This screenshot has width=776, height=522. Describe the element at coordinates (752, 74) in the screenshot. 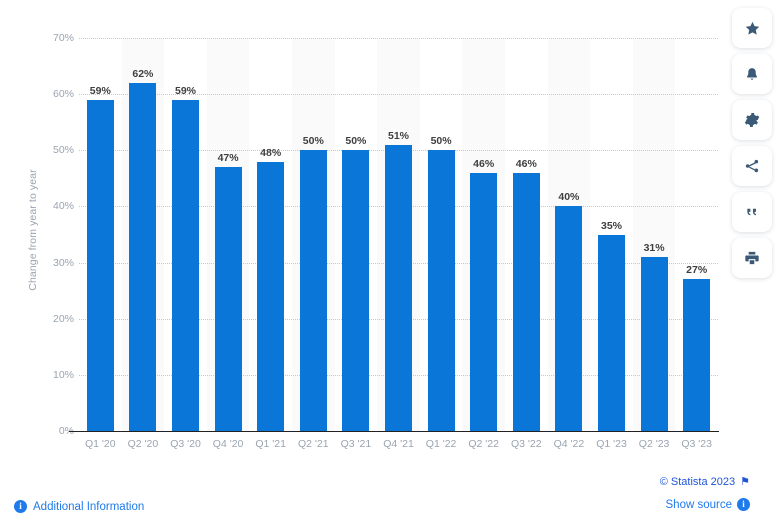

I see `bell-icon` at that location.